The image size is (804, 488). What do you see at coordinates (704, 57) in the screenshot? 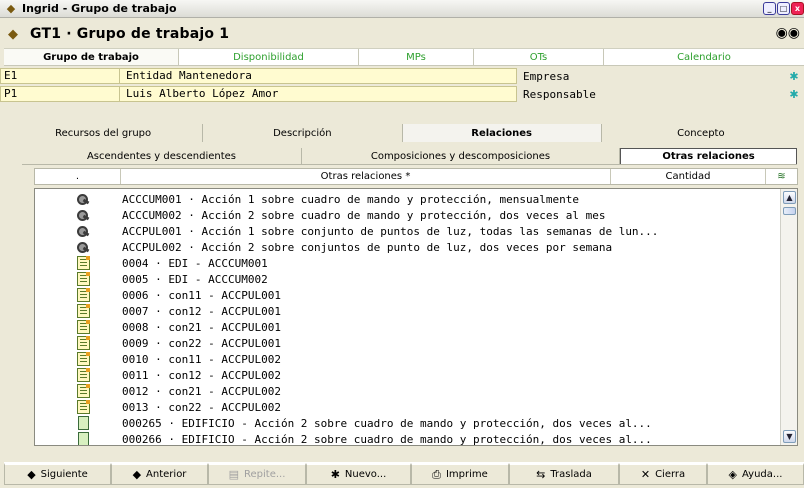
I see `tab-calendario: Calendario` at bounding box center [704, 57].